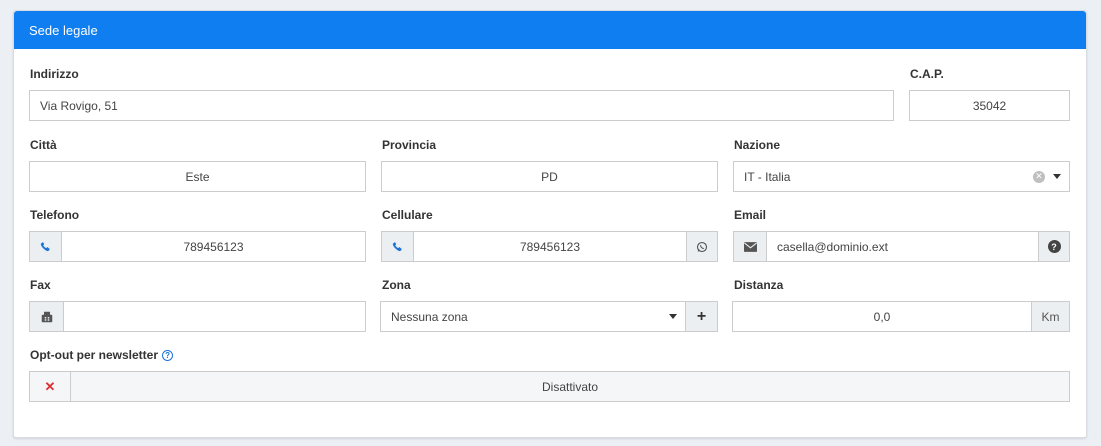 The height and width of the screenshot is (446, 1101). I want to click on add-zona-button: +, so click(701, 316).